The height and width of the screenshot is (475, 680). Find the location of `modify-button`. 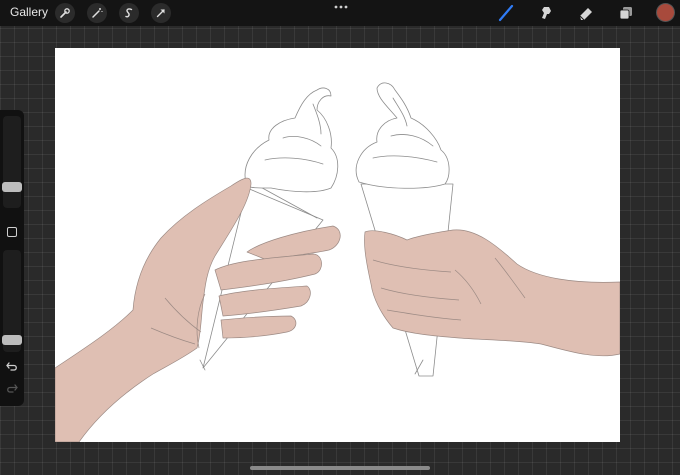

modify-button is located at coordinates (12, 232).